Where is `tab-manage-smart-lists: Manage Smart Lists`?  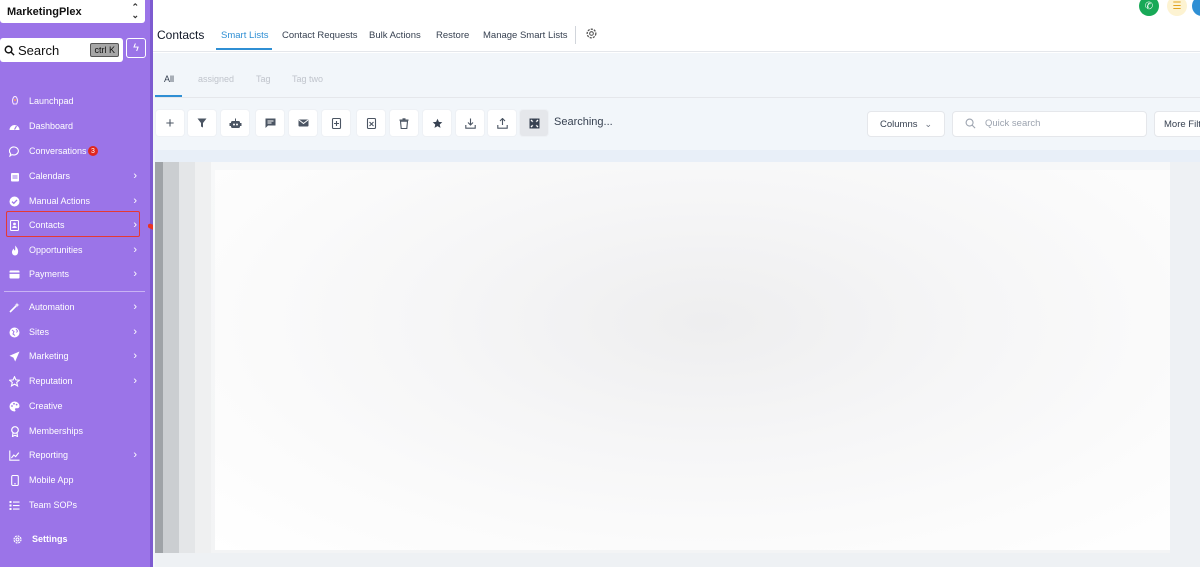
tab-manage-smart-lists: Manage Smart Lists is located at coordinates (525, 35).